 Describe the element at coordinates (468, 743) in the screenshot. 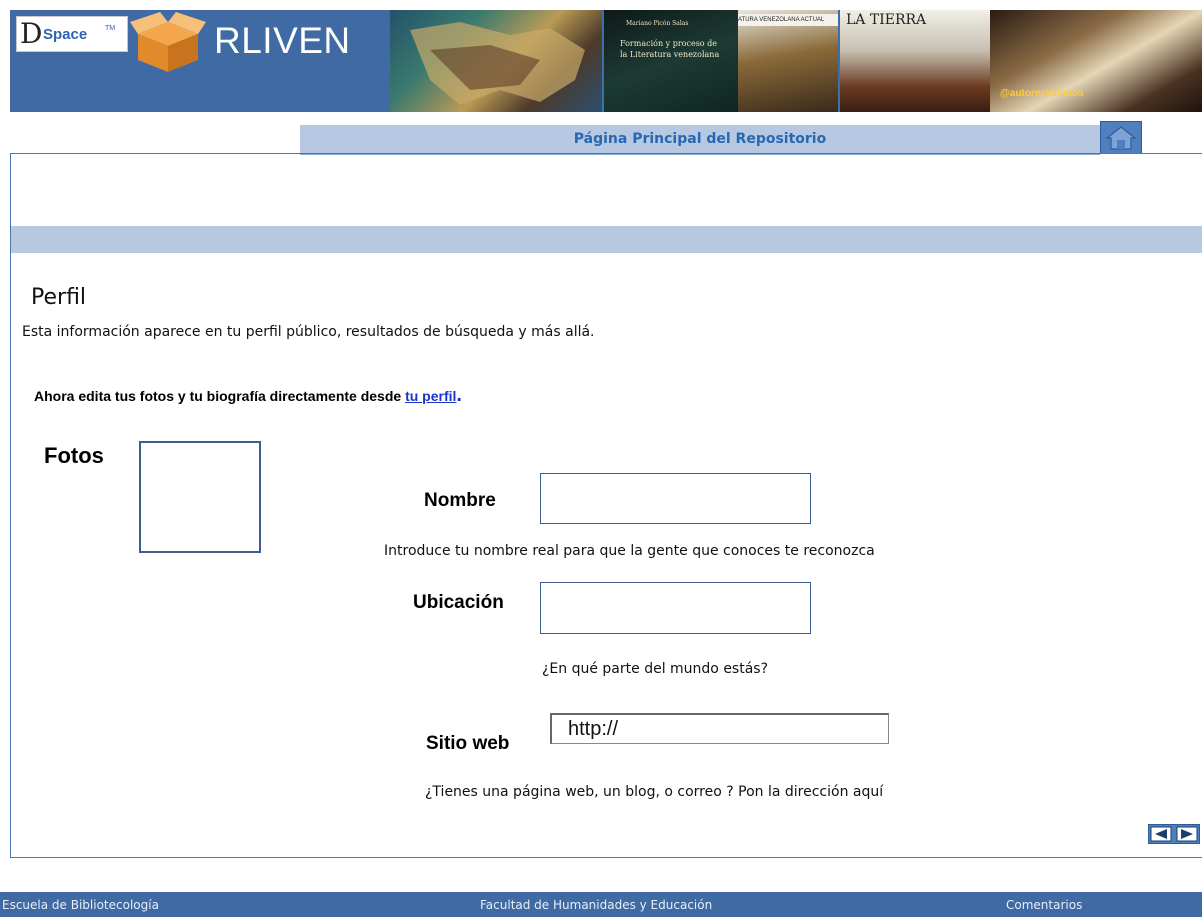

I see `website-label: Sitio web` at that location.